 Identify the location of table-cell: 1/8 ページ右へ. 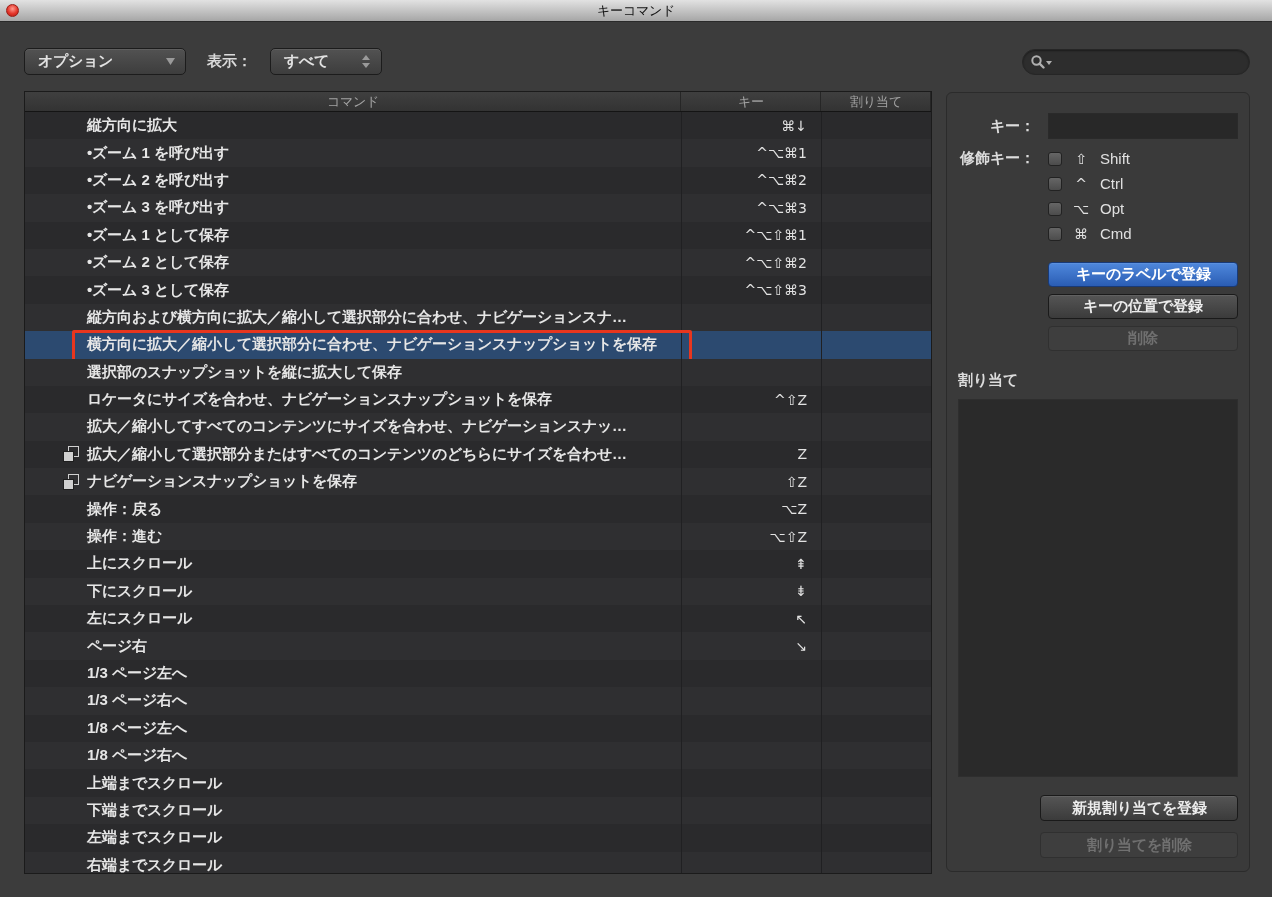
(137, 756).